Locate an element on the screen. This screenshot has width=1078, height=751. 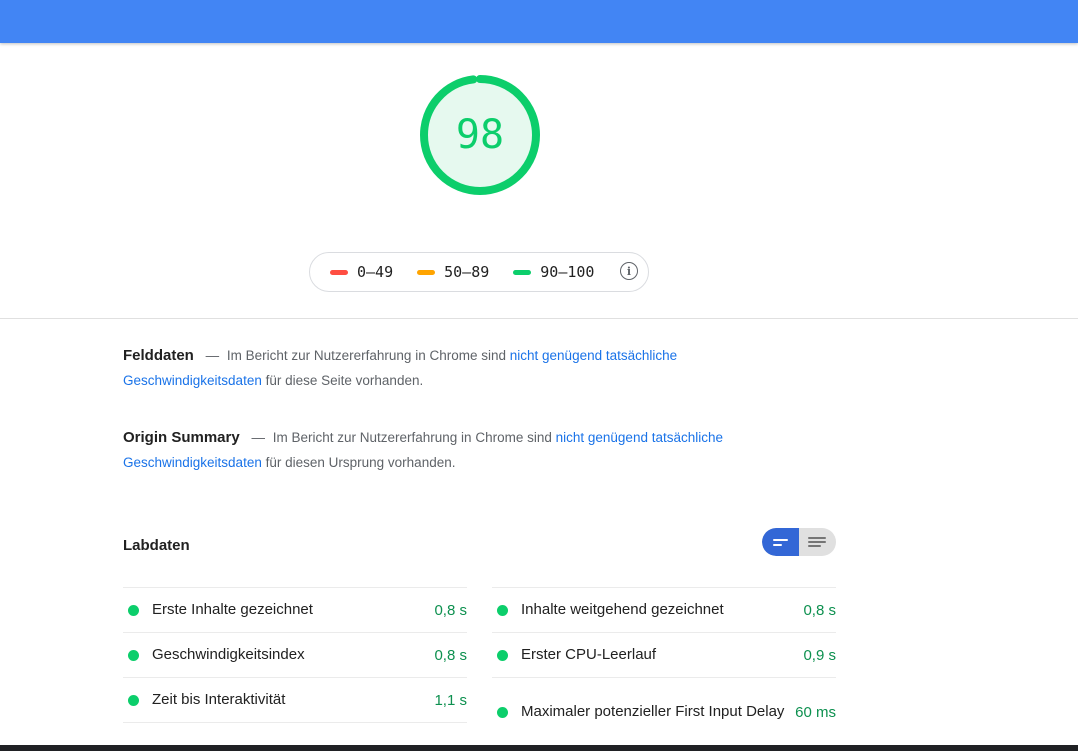
field-data-text-after: für diese Seite vorhanden. is located at coordinates (344, 380).